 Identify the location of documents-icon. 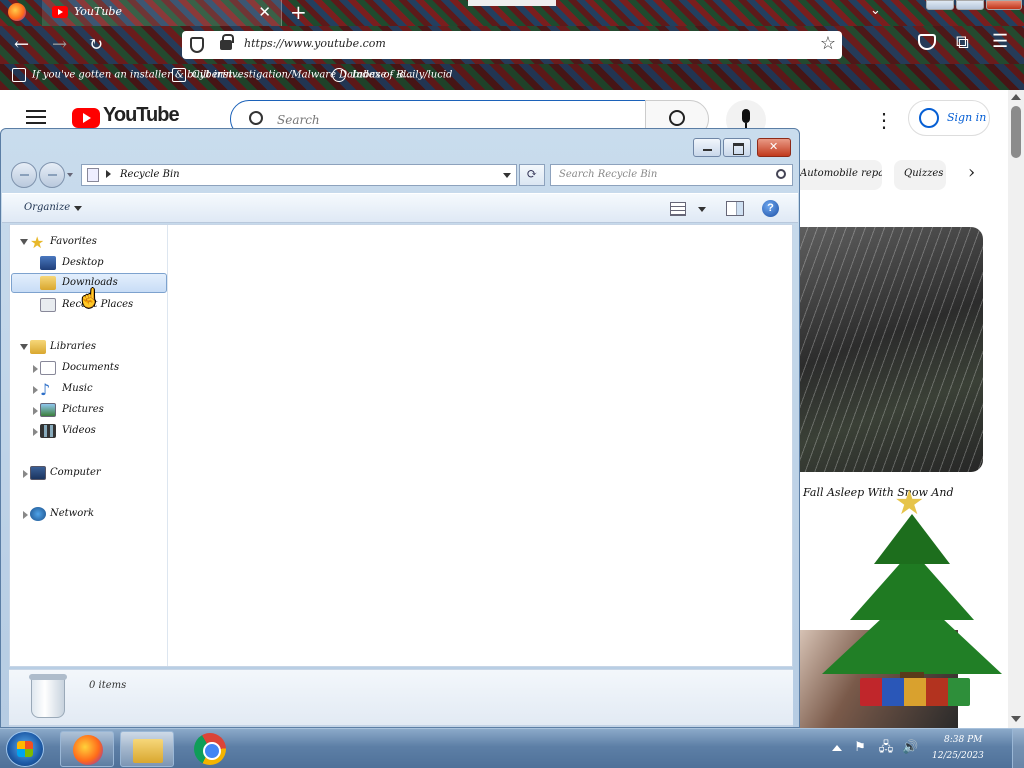
(48, 368).